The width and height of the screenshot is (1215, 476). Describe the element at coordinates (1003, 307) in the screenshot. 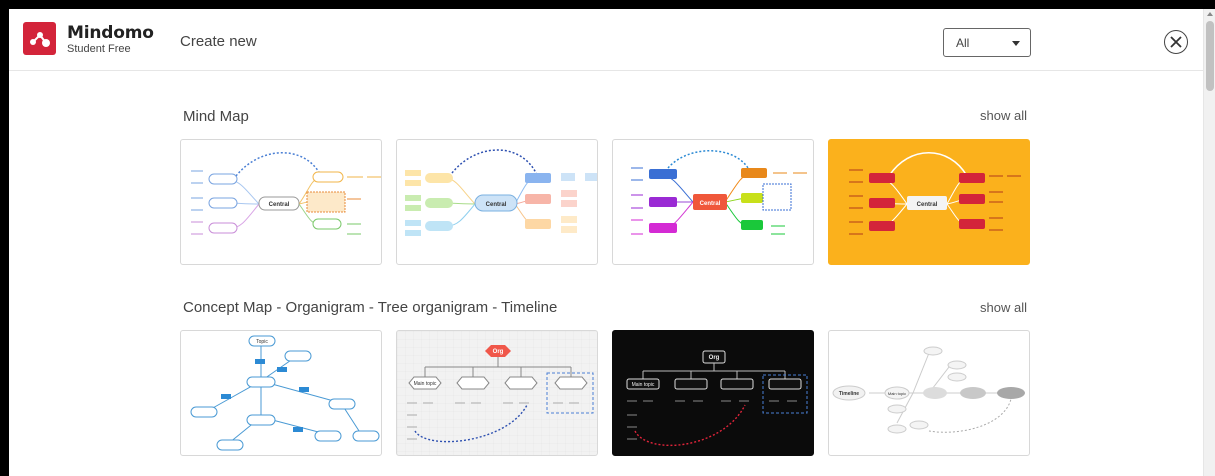

I see `show-all-concept-map-link: show all` at that location.